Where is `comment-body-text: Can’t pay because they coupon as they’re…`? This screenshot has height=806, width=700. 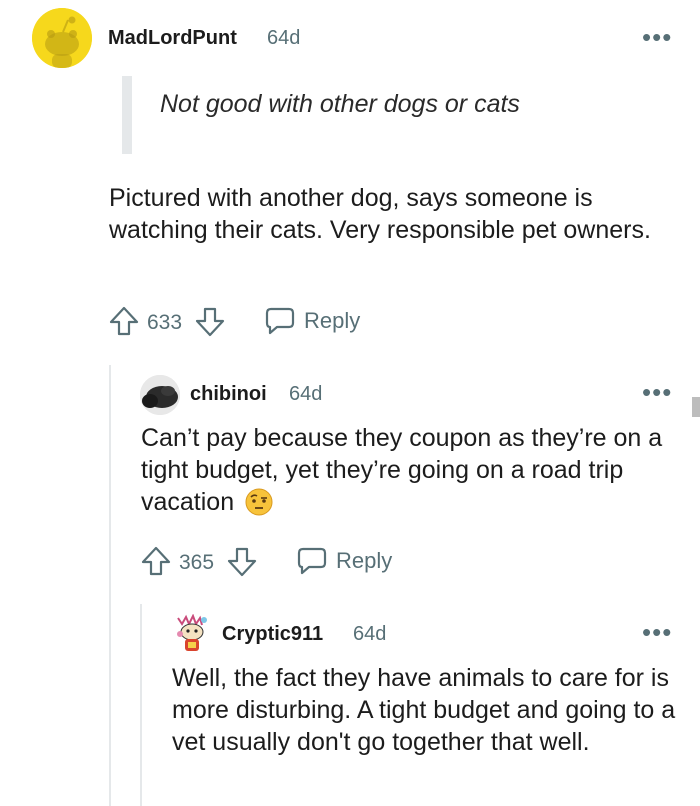
comment-body-text: Can’t pay because they coupon as they’re… is located at coordinates (402, 470).